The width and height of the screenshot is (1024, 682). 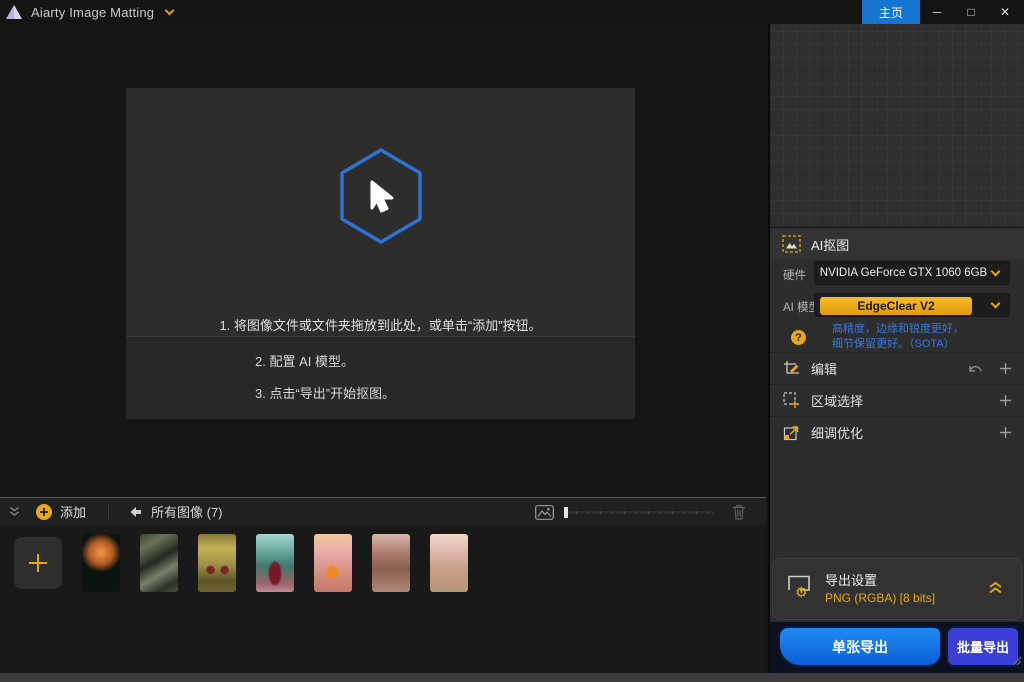 I want to click on export-format-value: PNG (RGBA) [8 bits], so click(x=880, y=598).